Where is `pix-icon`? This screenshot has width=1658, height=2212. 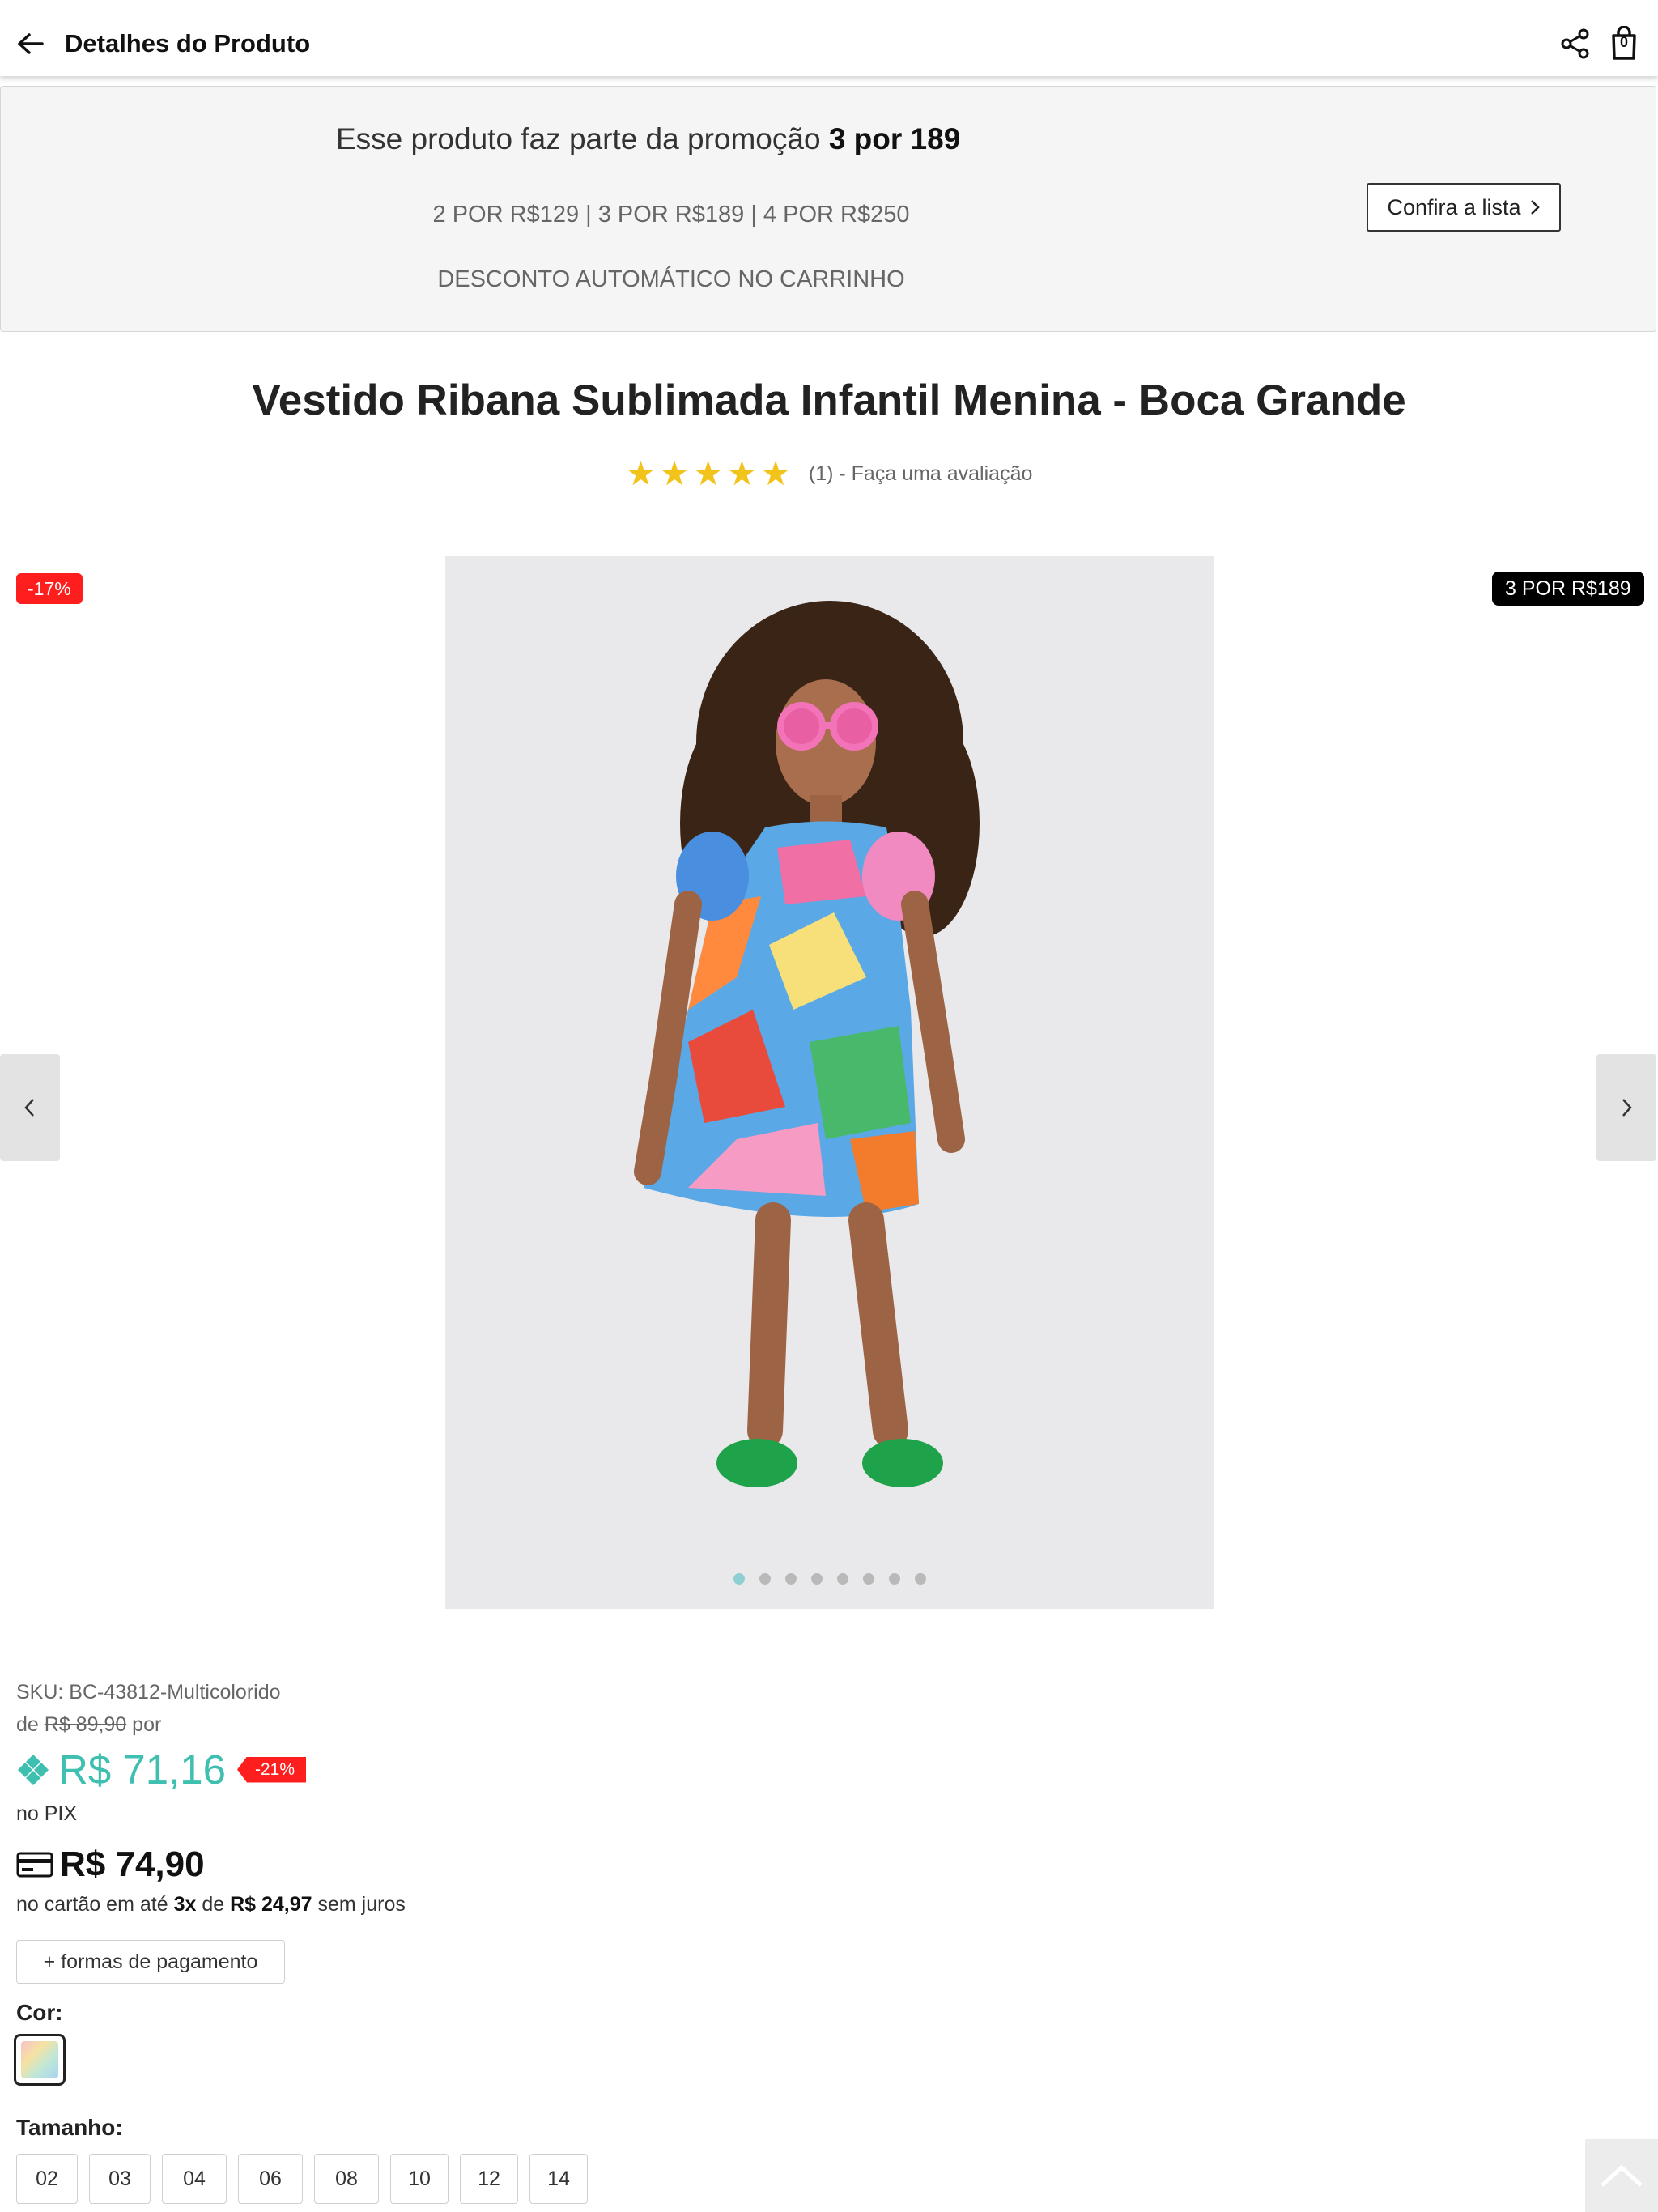 pix-icon is located at coordinates (33, 1770).